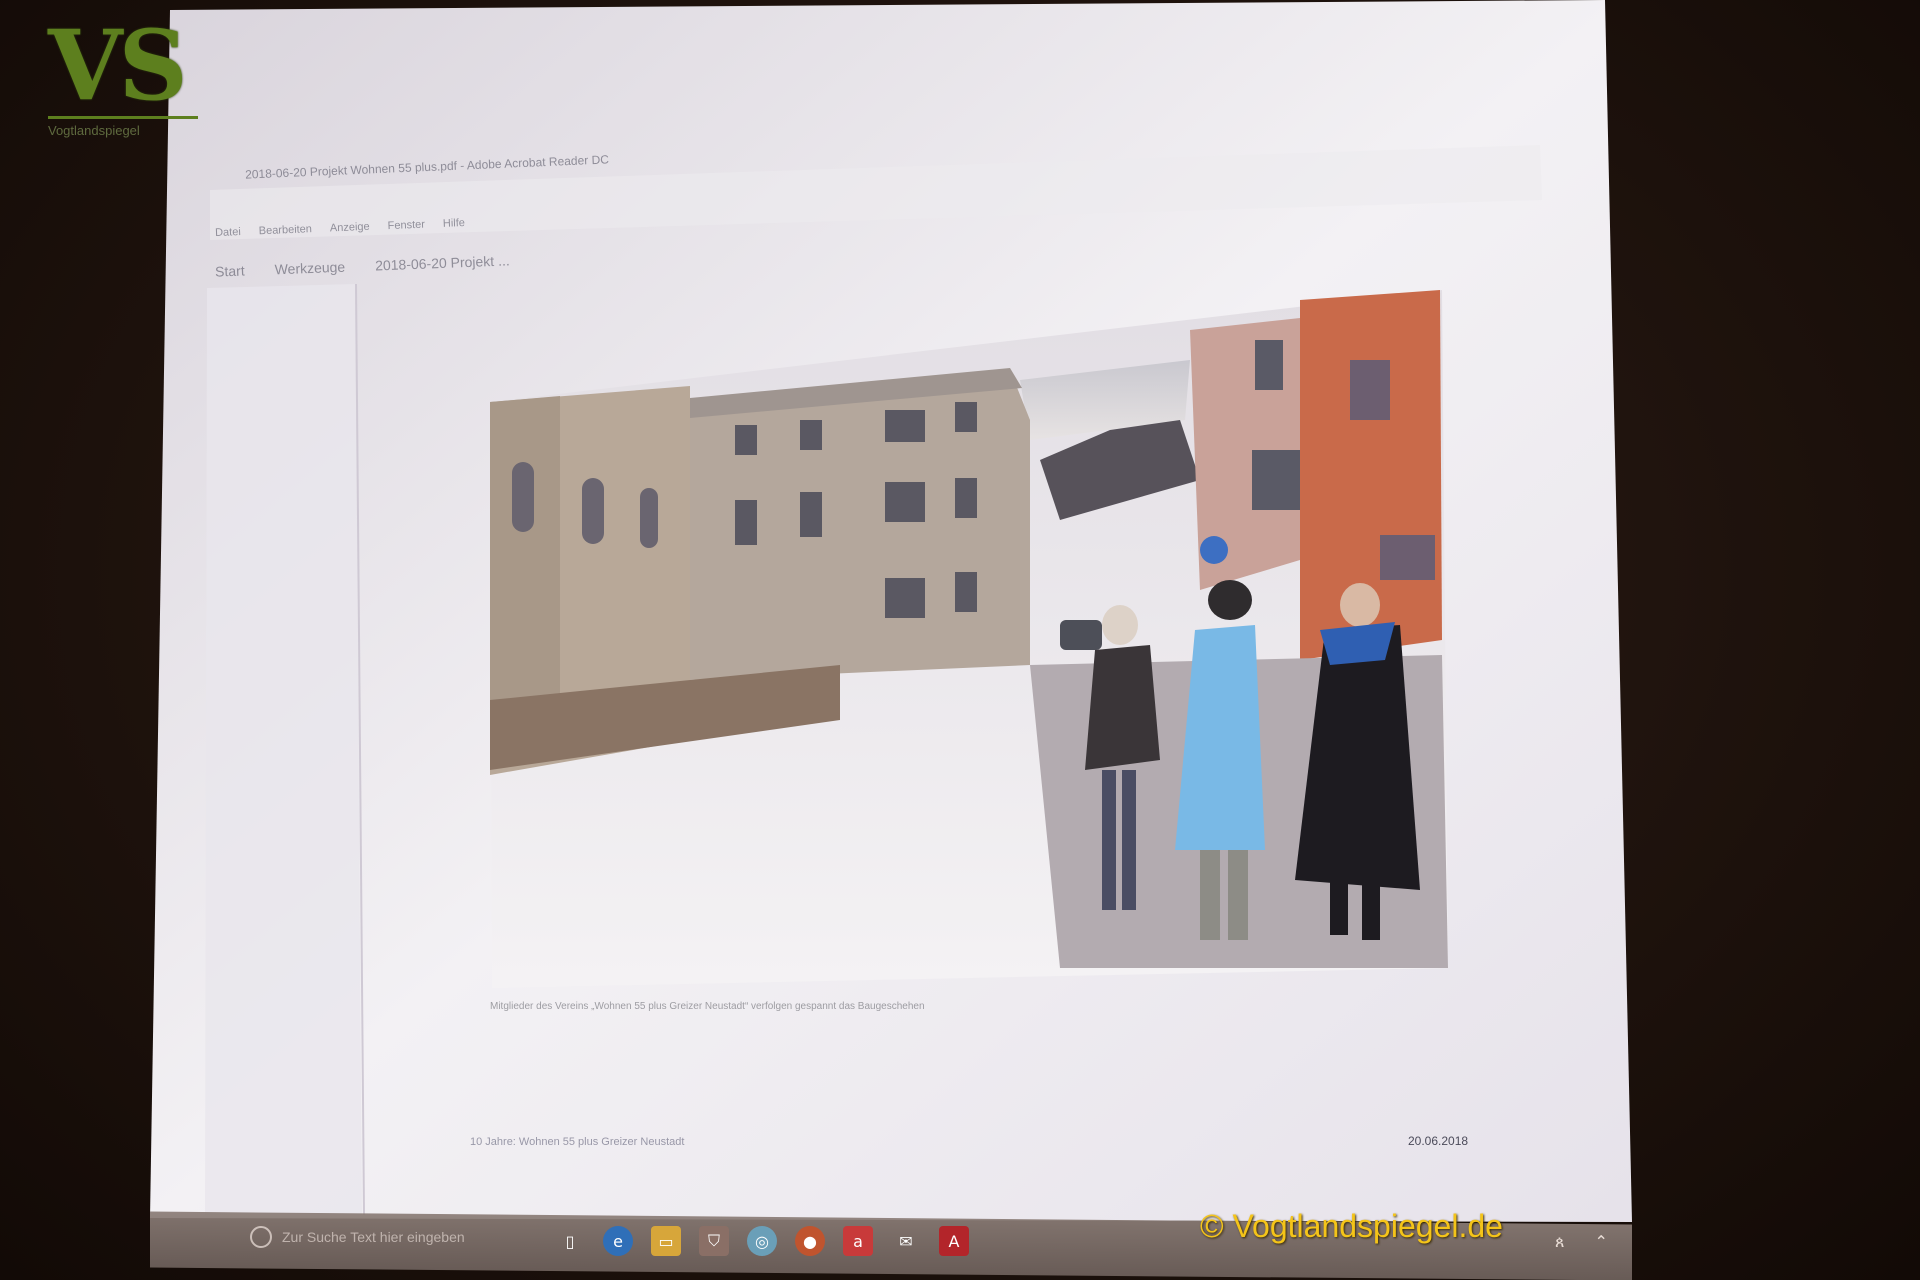 This screenshot has height=1280, width=1920. What do you see at coordinates (618, 1241) in the screenshot?
I see `edge-icon: e` at bounding box center [618, 1241].